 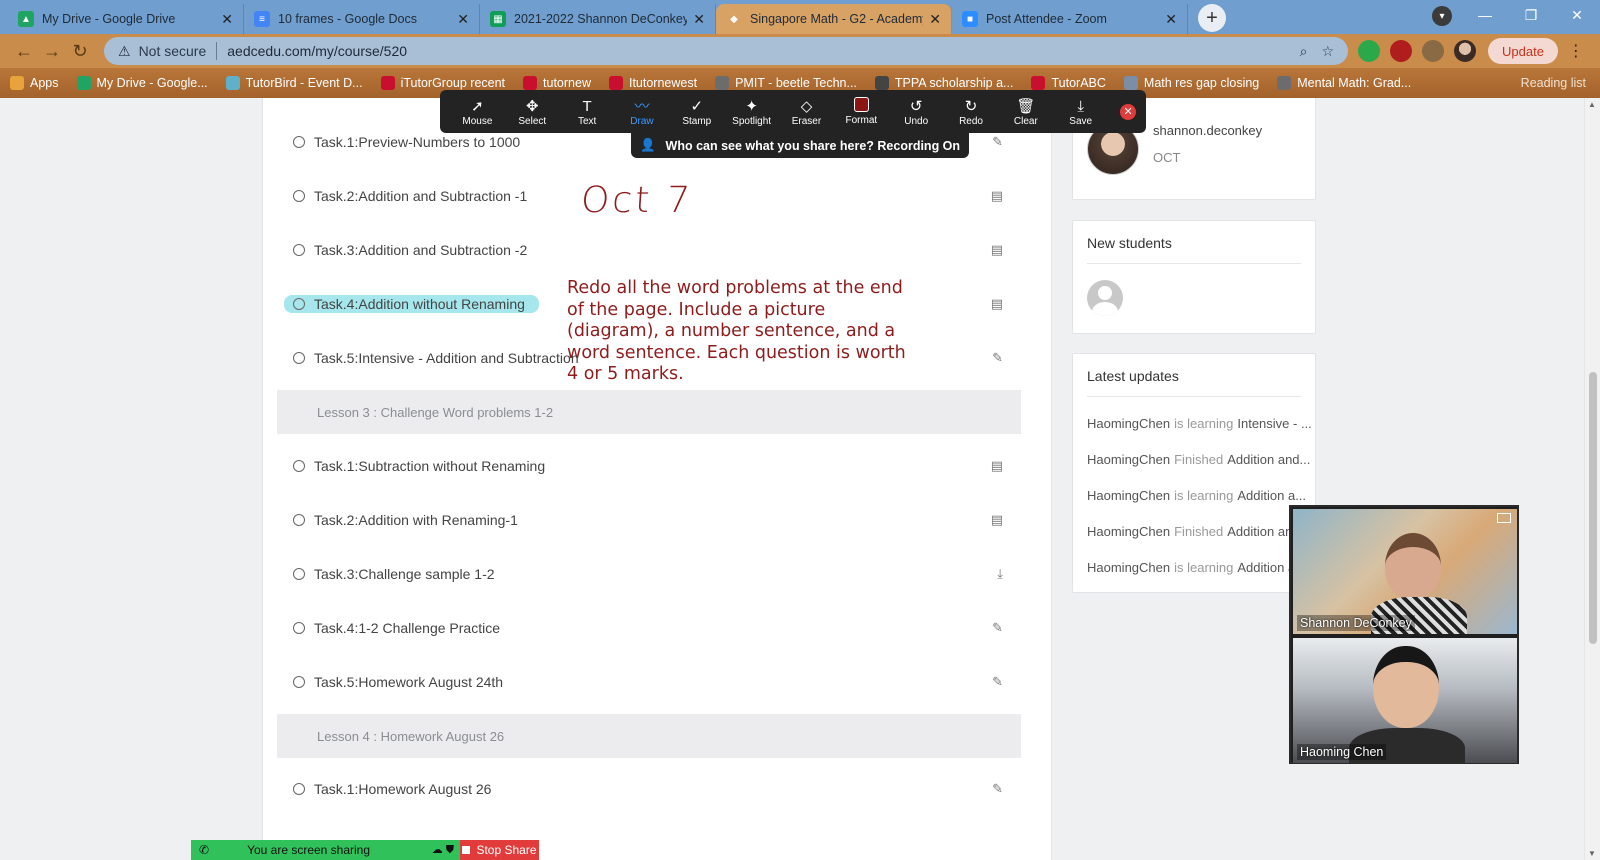 What do you see at coordinates (649, 736) in the screenshot?
I see `lesson-header: Lesson 4 : Homework August 26` at bounding box center [649, 736].